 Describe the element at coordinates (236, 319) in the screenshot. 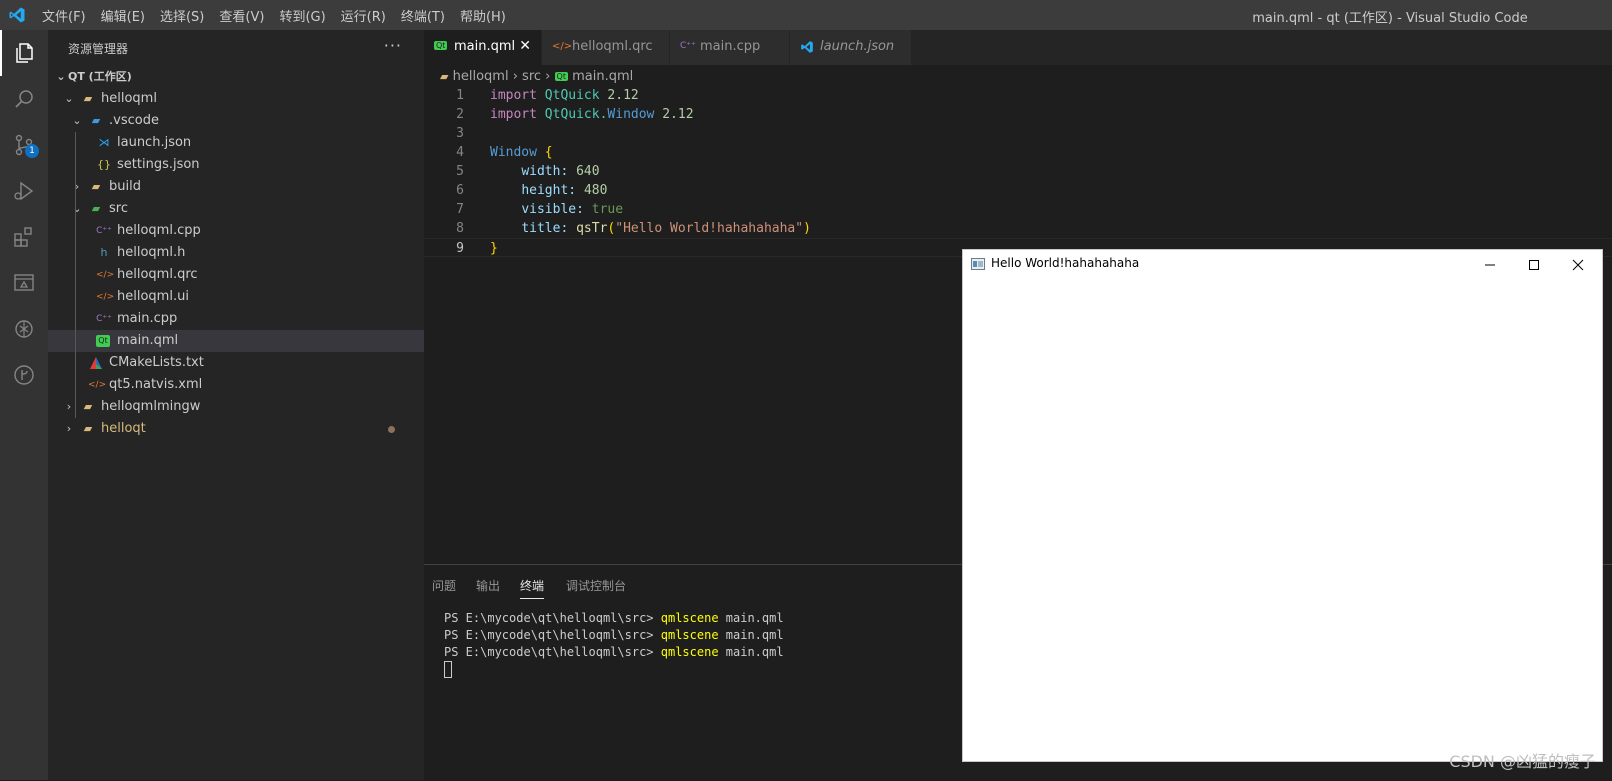

I see `tree-item-main-cpp: C⁺⁺ main.cpp` at that location.